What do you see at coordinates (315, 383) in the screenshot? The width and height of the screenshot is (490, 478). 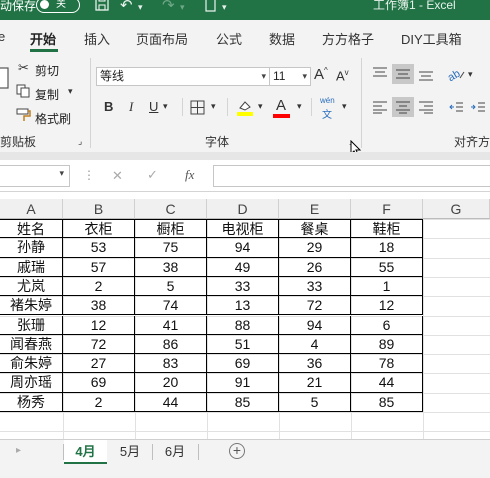 I see `data-cell: 21` at bounding box center [315, 383].